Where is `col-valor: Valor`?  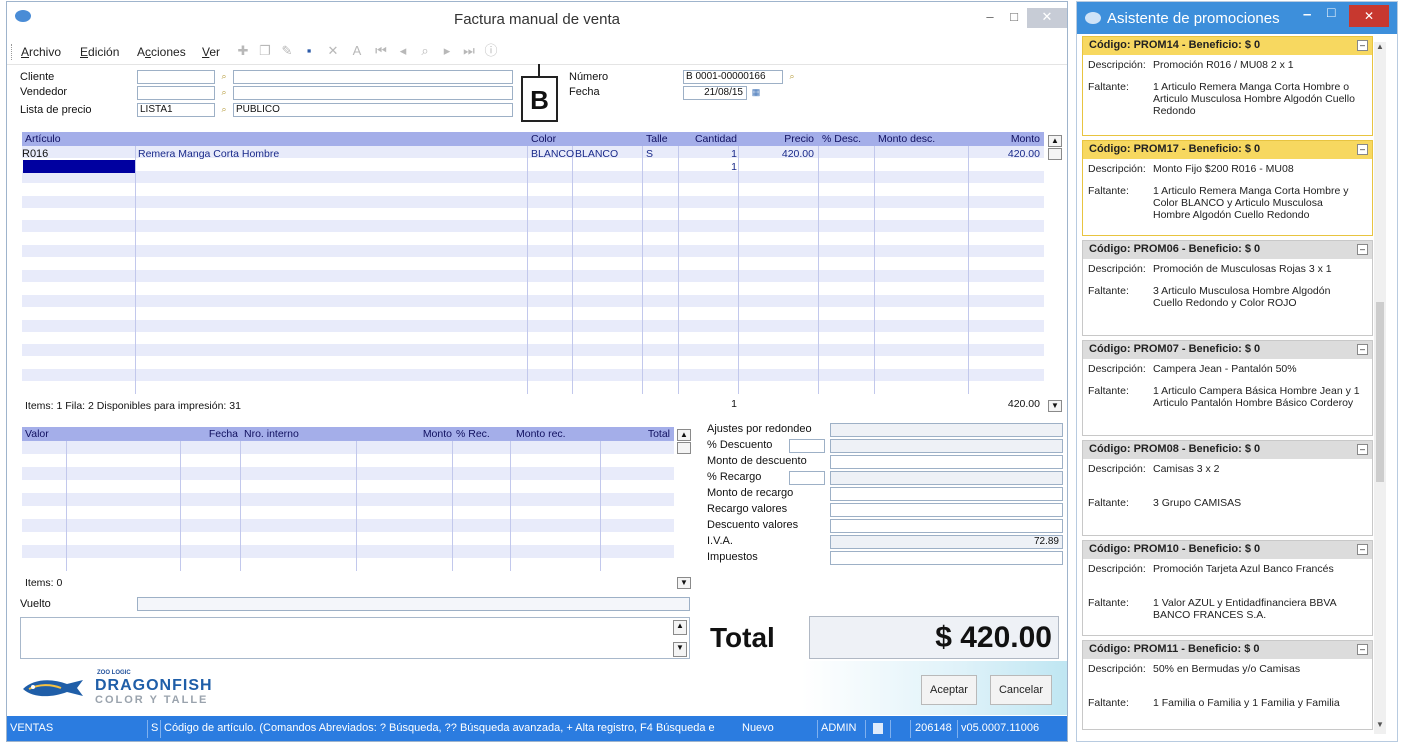 col-valor: Valor is located at coordinates (37, 434).